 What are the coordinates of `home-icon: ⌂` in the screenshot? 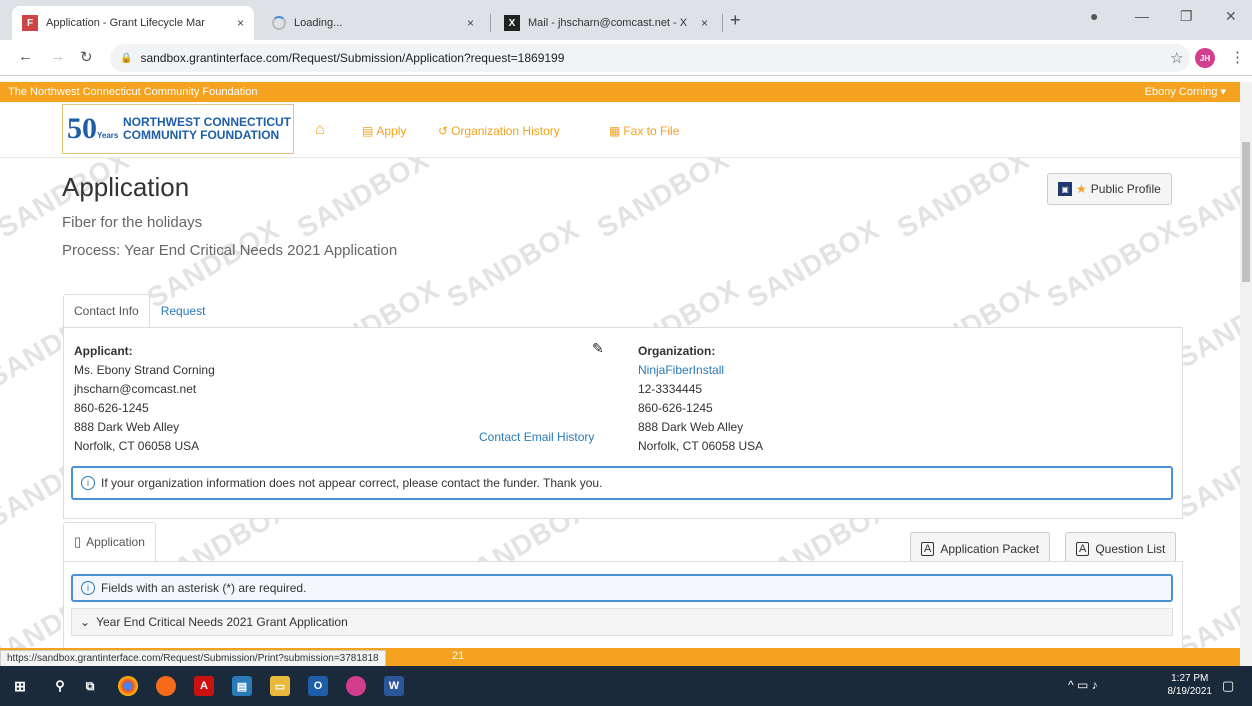 It's located at (320, 130).